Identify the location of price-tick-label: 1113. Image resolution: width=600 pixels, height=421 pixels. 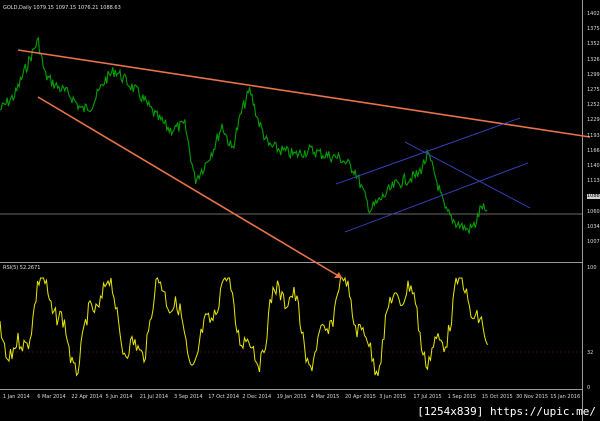
(593, 181).